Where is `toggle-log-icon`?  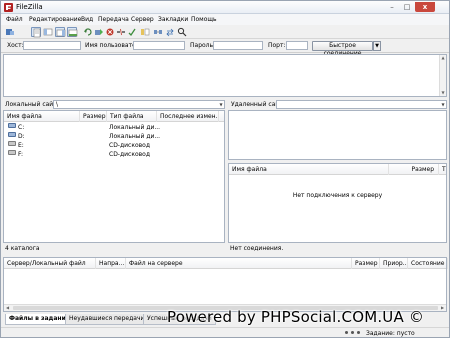 toggle-log-icon is located at coordinates (36, 32).